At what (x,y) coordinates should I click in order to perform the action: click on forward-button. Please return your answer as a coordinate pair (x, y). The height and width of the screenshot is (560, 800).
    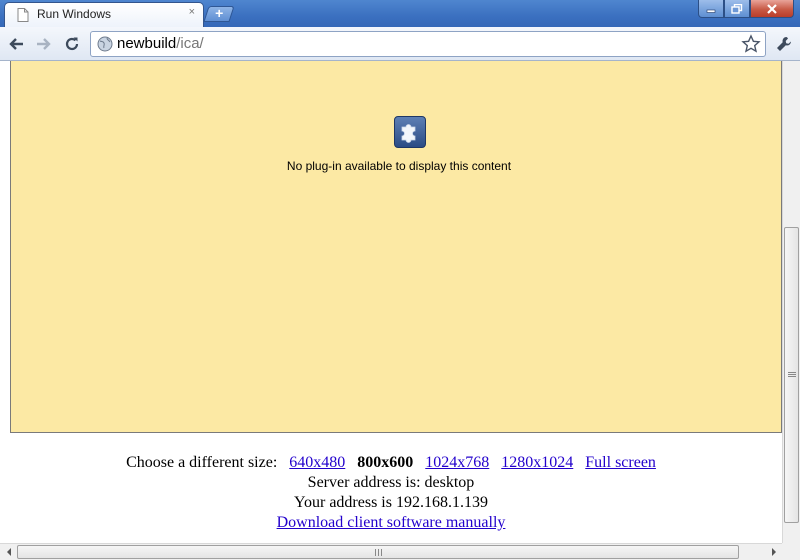
    Looking at the image, I should click on (44, 44).